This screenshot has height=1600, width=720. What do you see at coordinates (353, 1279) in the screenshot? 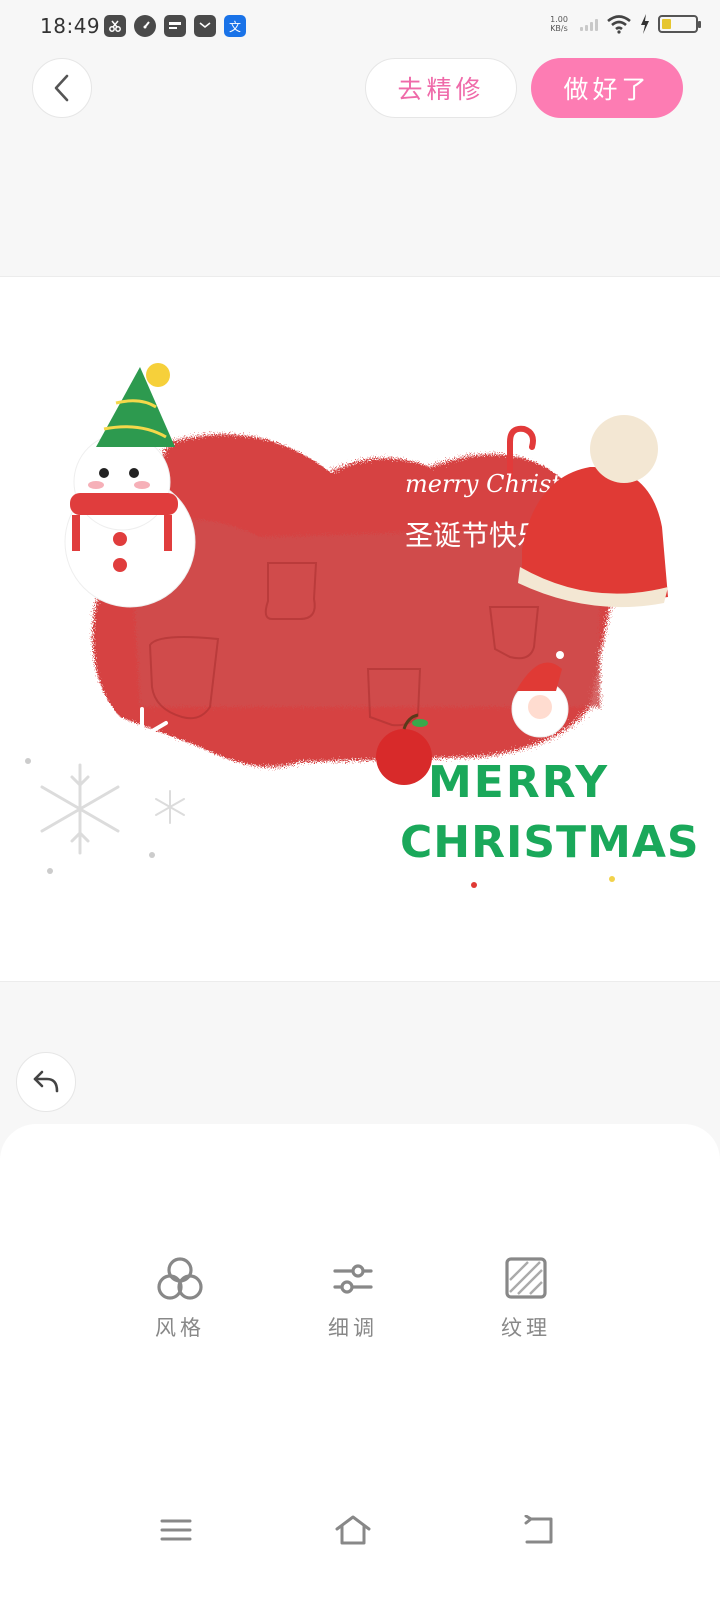
I see `sliders-icon` at bounding box center [353, 1279].